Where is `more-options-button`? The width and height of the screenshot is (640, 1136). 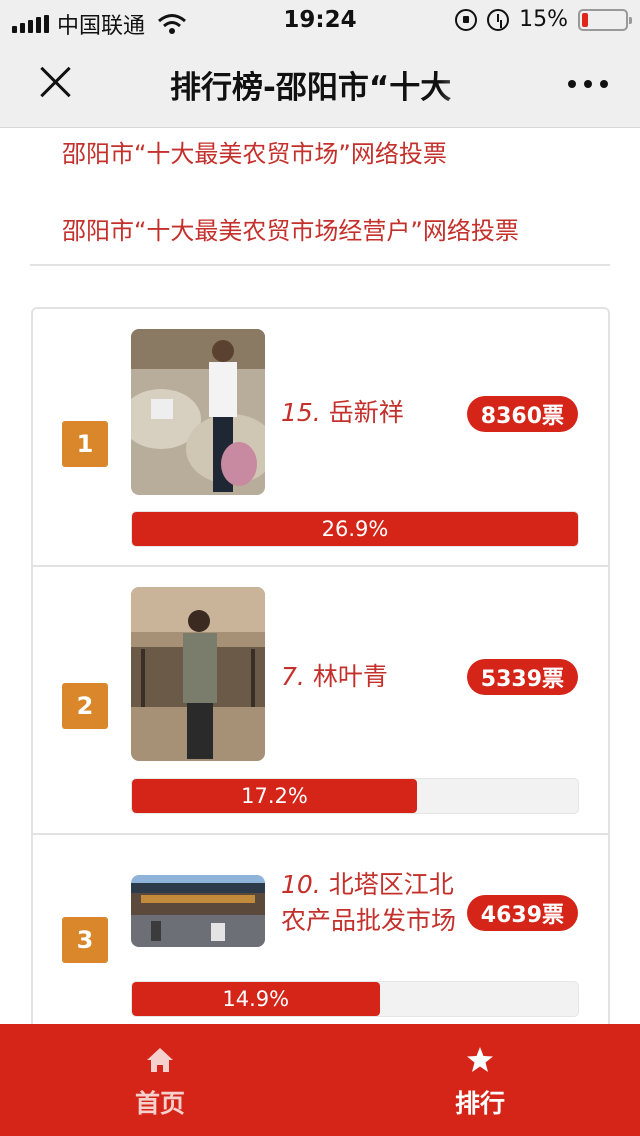 more-options-button is located at coordinates (588, 84).